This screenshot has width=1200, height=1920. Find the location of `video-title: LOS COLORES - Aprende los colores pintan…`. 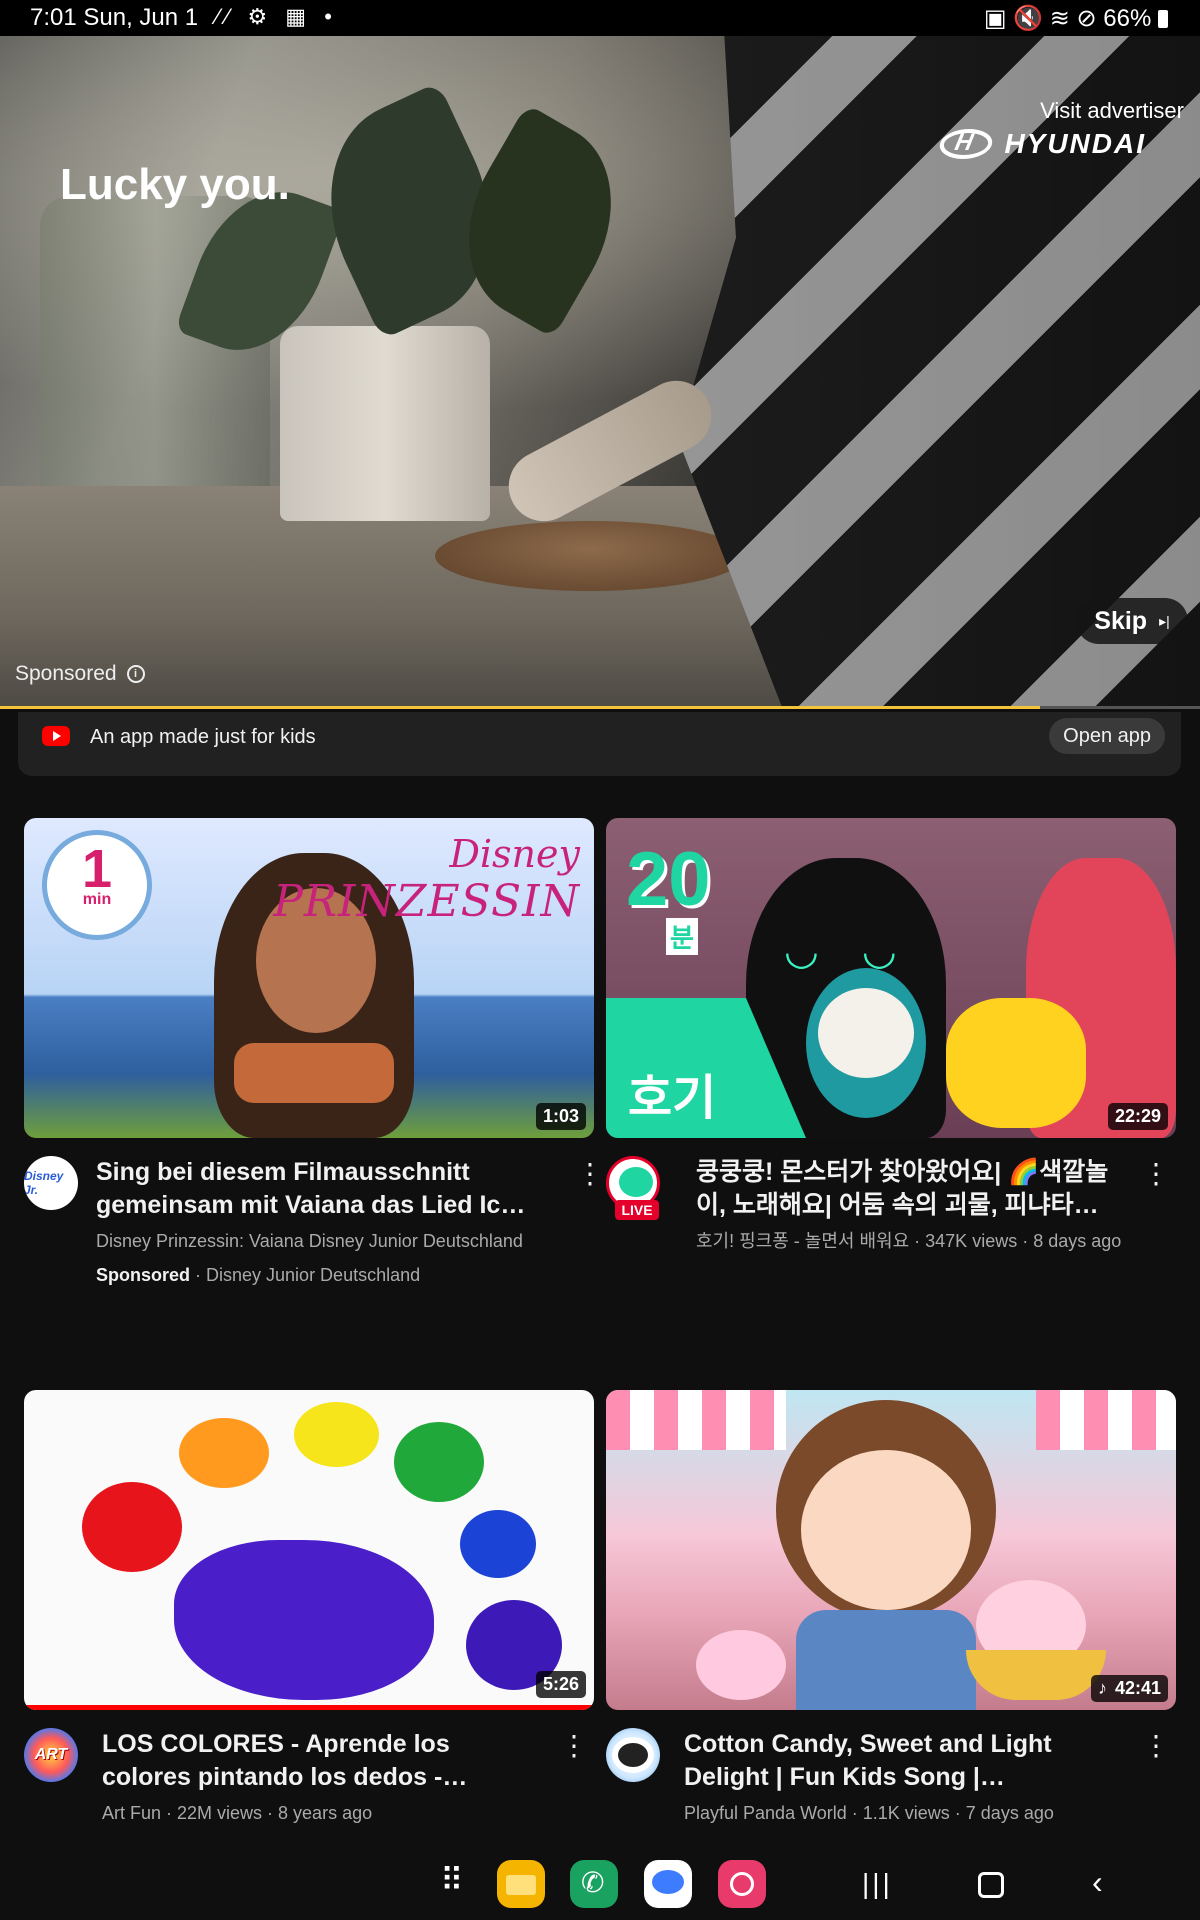

video-title: LOS COLORES - Aprende los colores pintan… is located at coordinates (312, 1761).